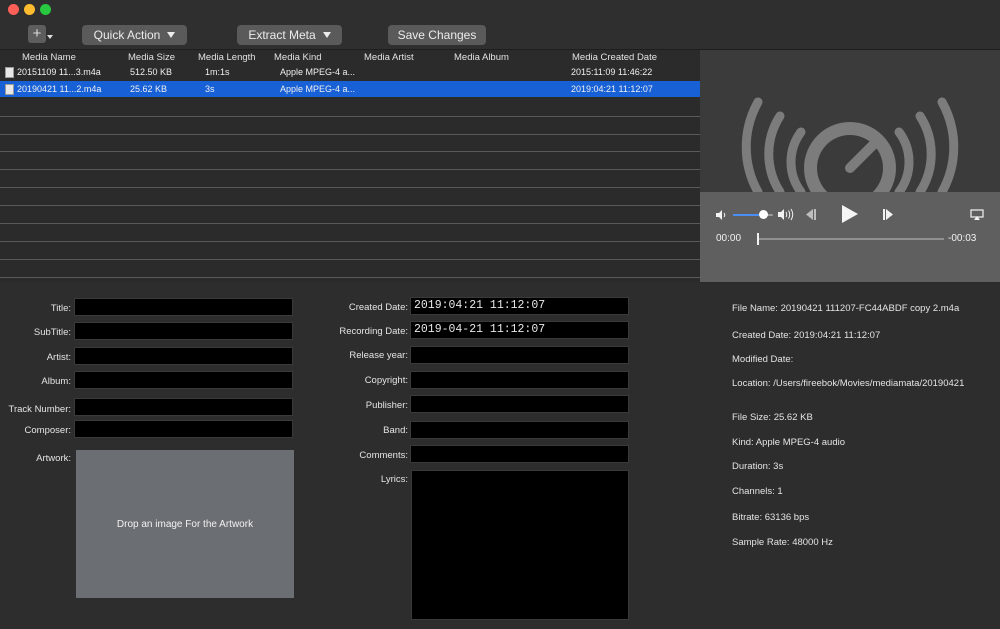  I want to click on volume-slider, so click(753, 214).